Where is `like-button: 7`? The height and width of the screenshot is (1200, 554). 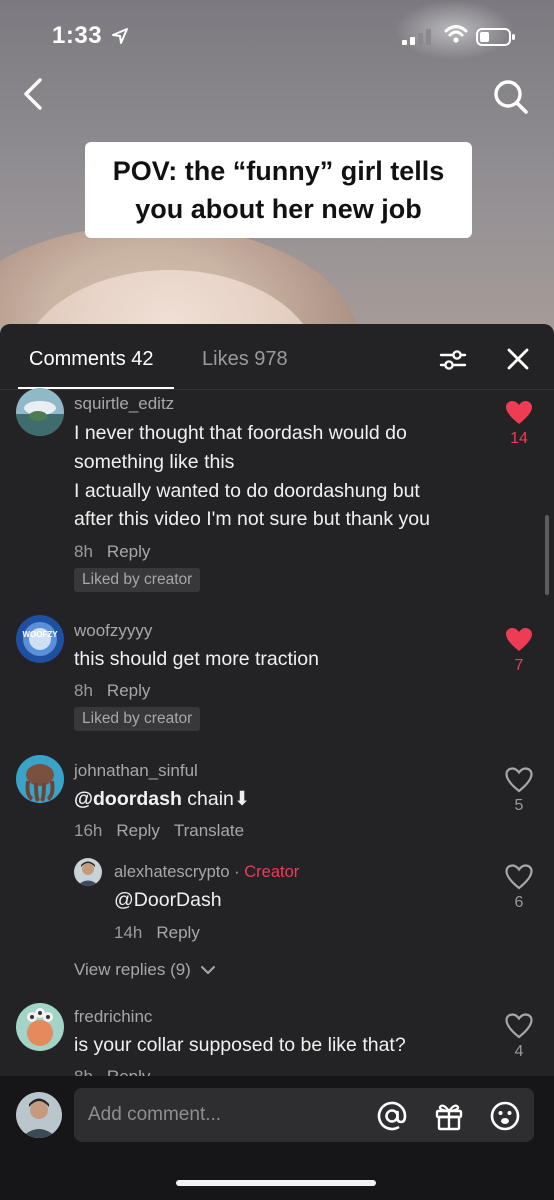
like-button: 7 is located at coordinates (519, 651).